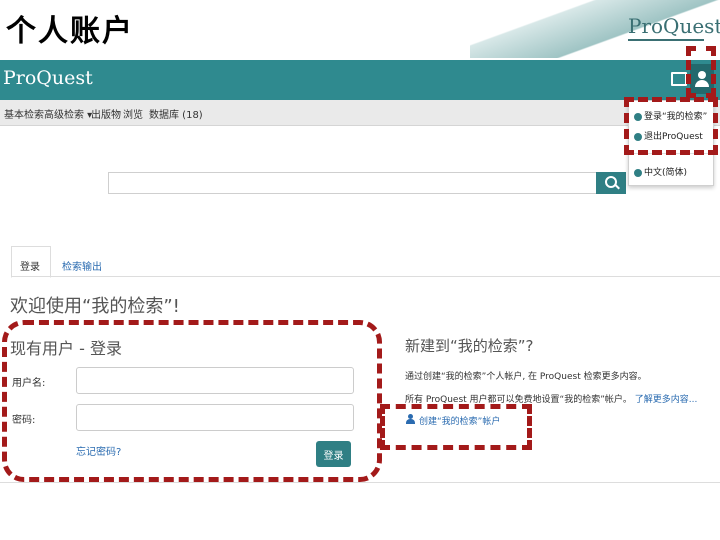 Image resolution: width=720 pixels, height=540 pixels. What do you see at coordinates (526, 377) in the screenshot?
I see `signup-text-1: 通过创建“我的检索”个人帐户, 在 ProQuest 检索更多内容。` at bounding box center [526, 377].